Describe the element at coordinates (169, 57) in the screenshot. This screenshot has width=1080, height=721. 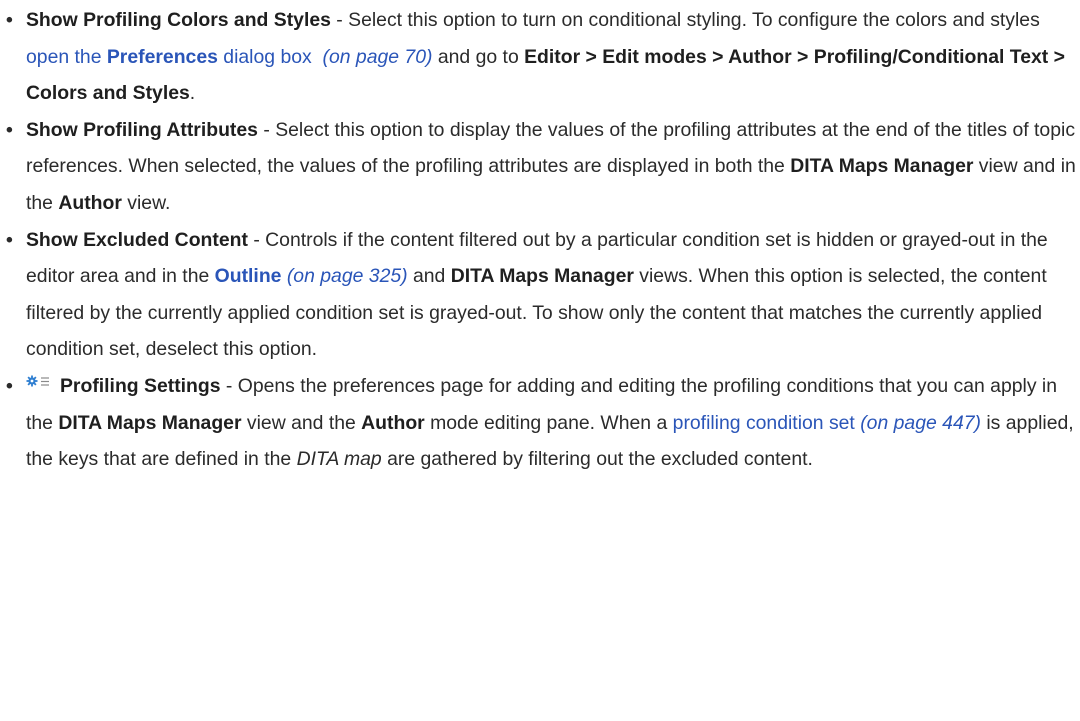
I see `preferences-dialog-link: open the Preferences dialog box` at that location.